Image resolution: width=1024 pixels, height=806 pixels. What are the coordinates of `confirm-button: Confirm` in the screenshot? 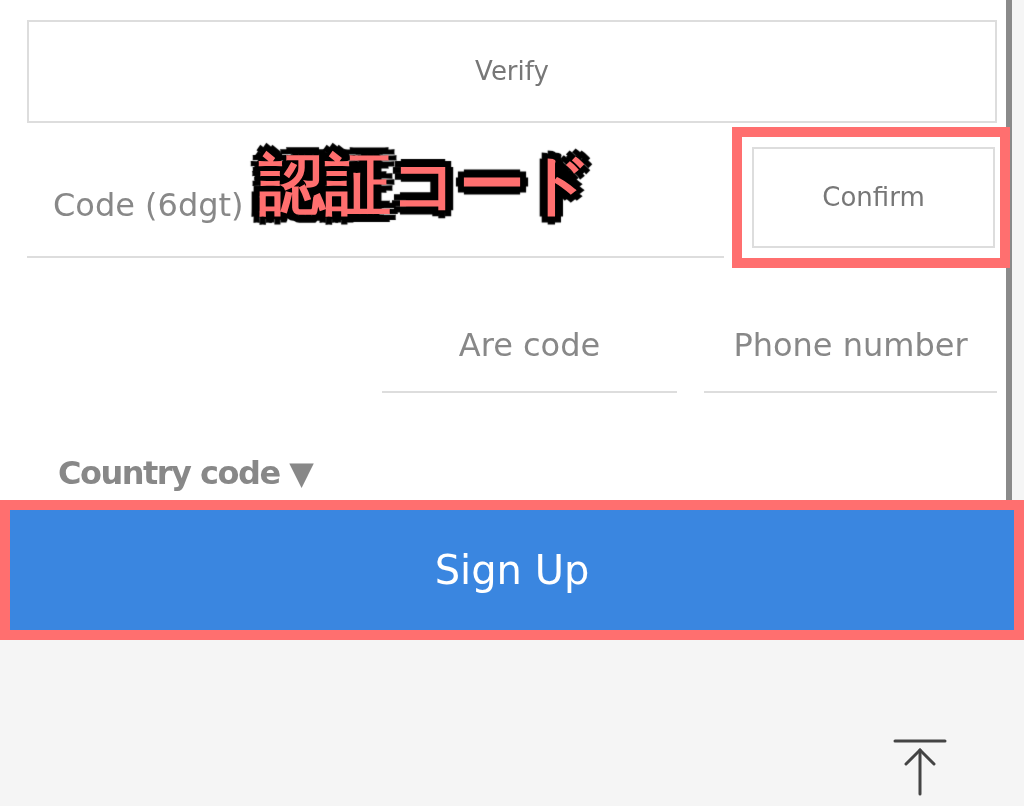 It's located at (873, 197).